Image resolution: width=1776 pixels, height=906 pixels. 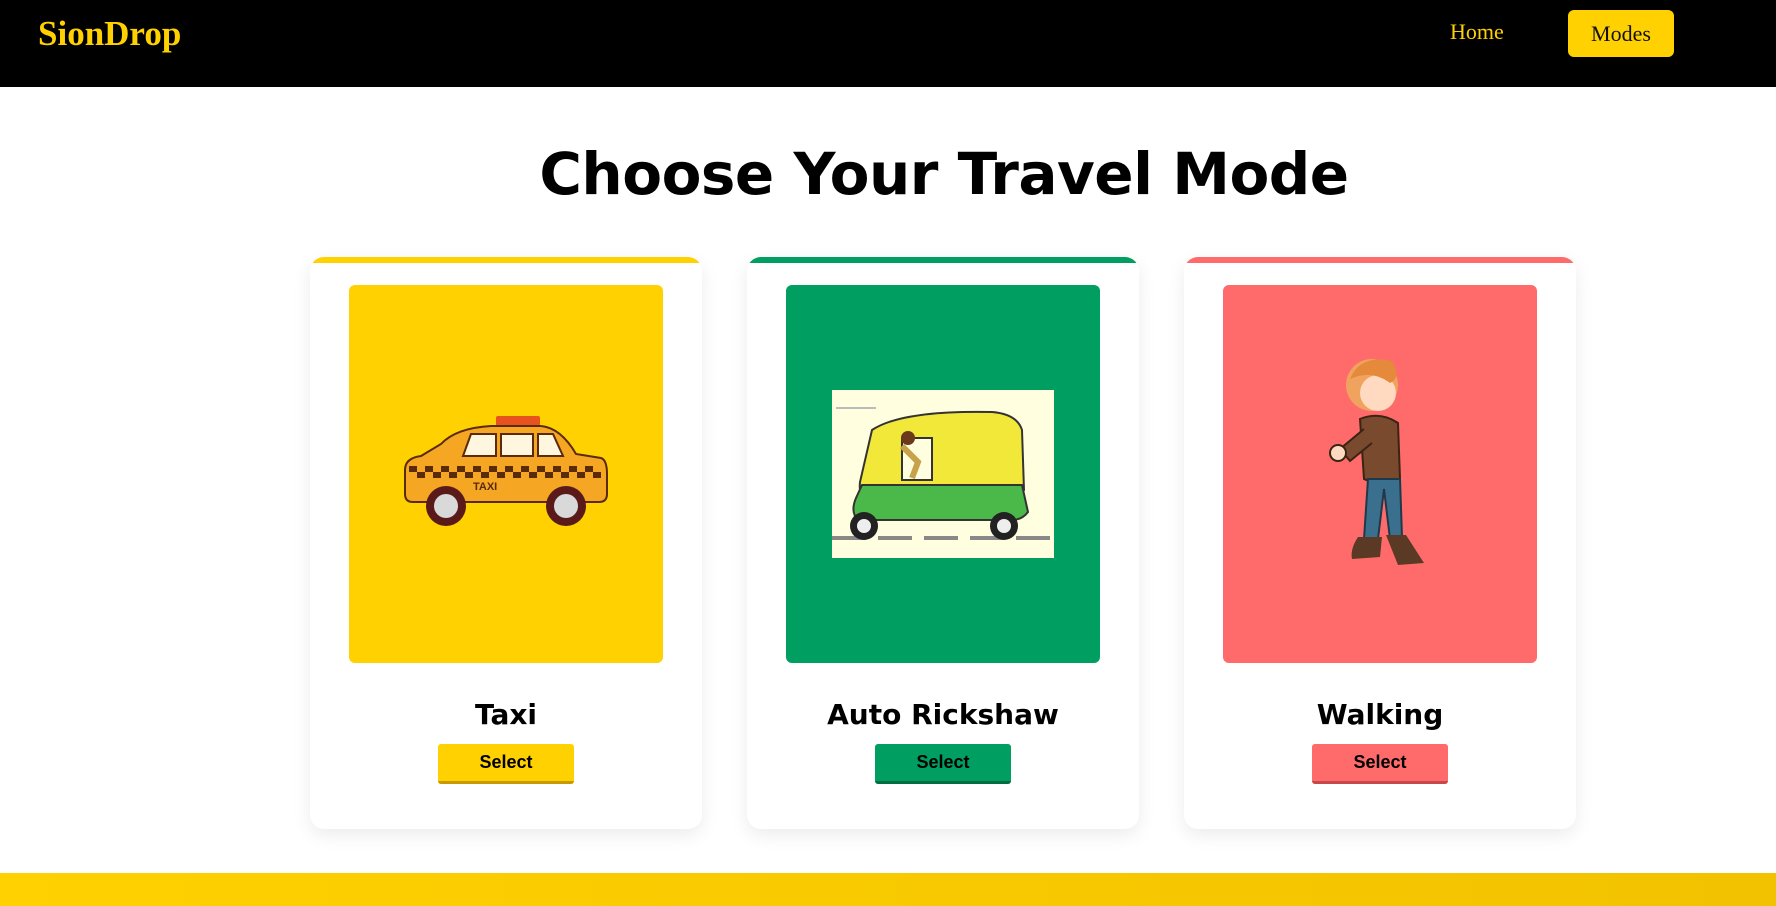 What do you see at coordinates (943, 764) in the screenshot?
I see `select-auto-rickshaw-button: Select` at bounding box center [943, 764].